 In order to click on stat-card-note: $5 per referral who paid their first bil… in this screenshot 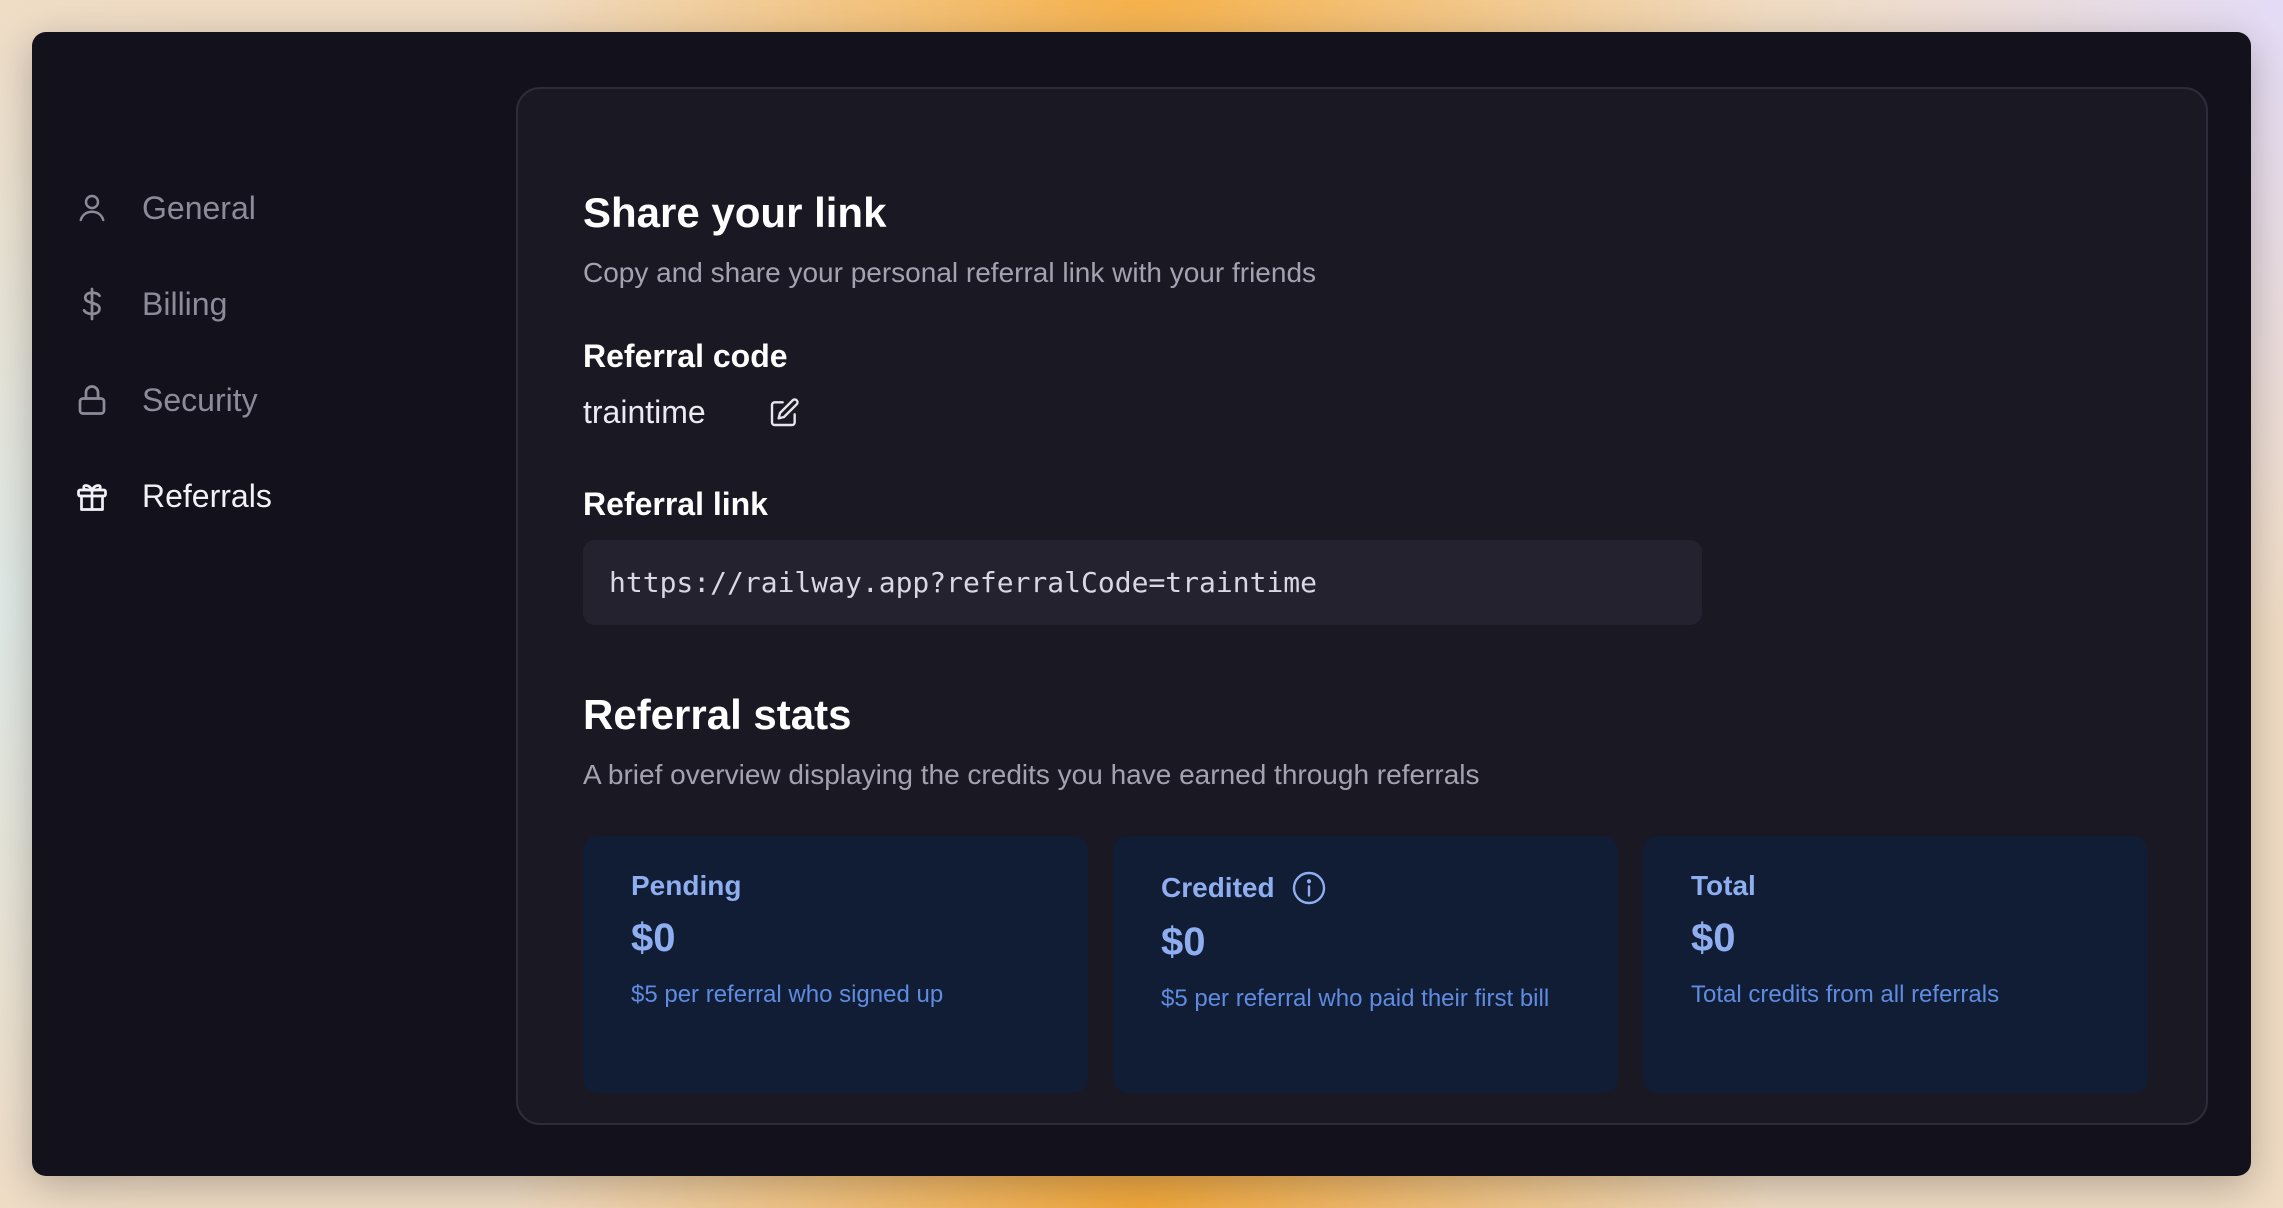, I will do `click(1355, 998)`.